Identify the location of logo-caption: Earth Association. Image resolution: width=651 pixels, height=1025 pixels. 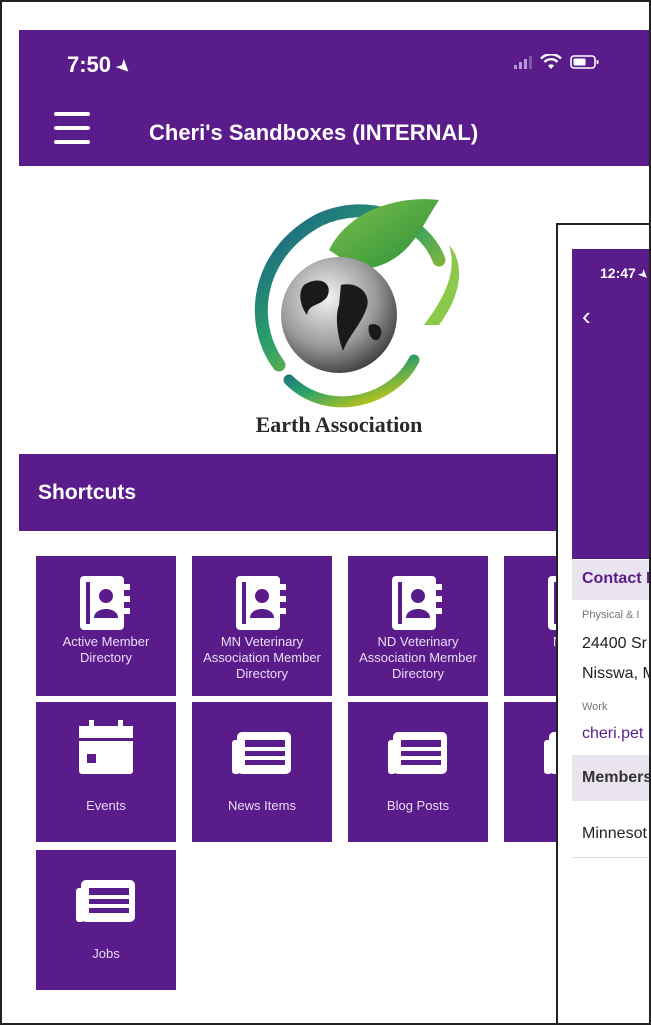
(339, 424).